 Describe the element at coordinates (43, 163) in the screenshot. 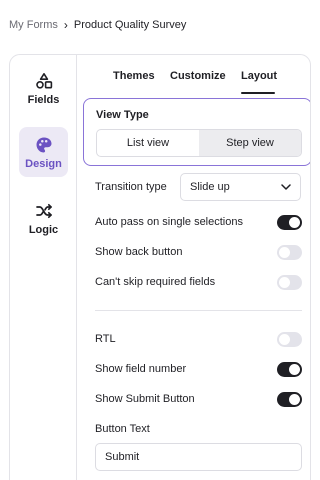

I see `sidebar-item-label: Design` at that location.